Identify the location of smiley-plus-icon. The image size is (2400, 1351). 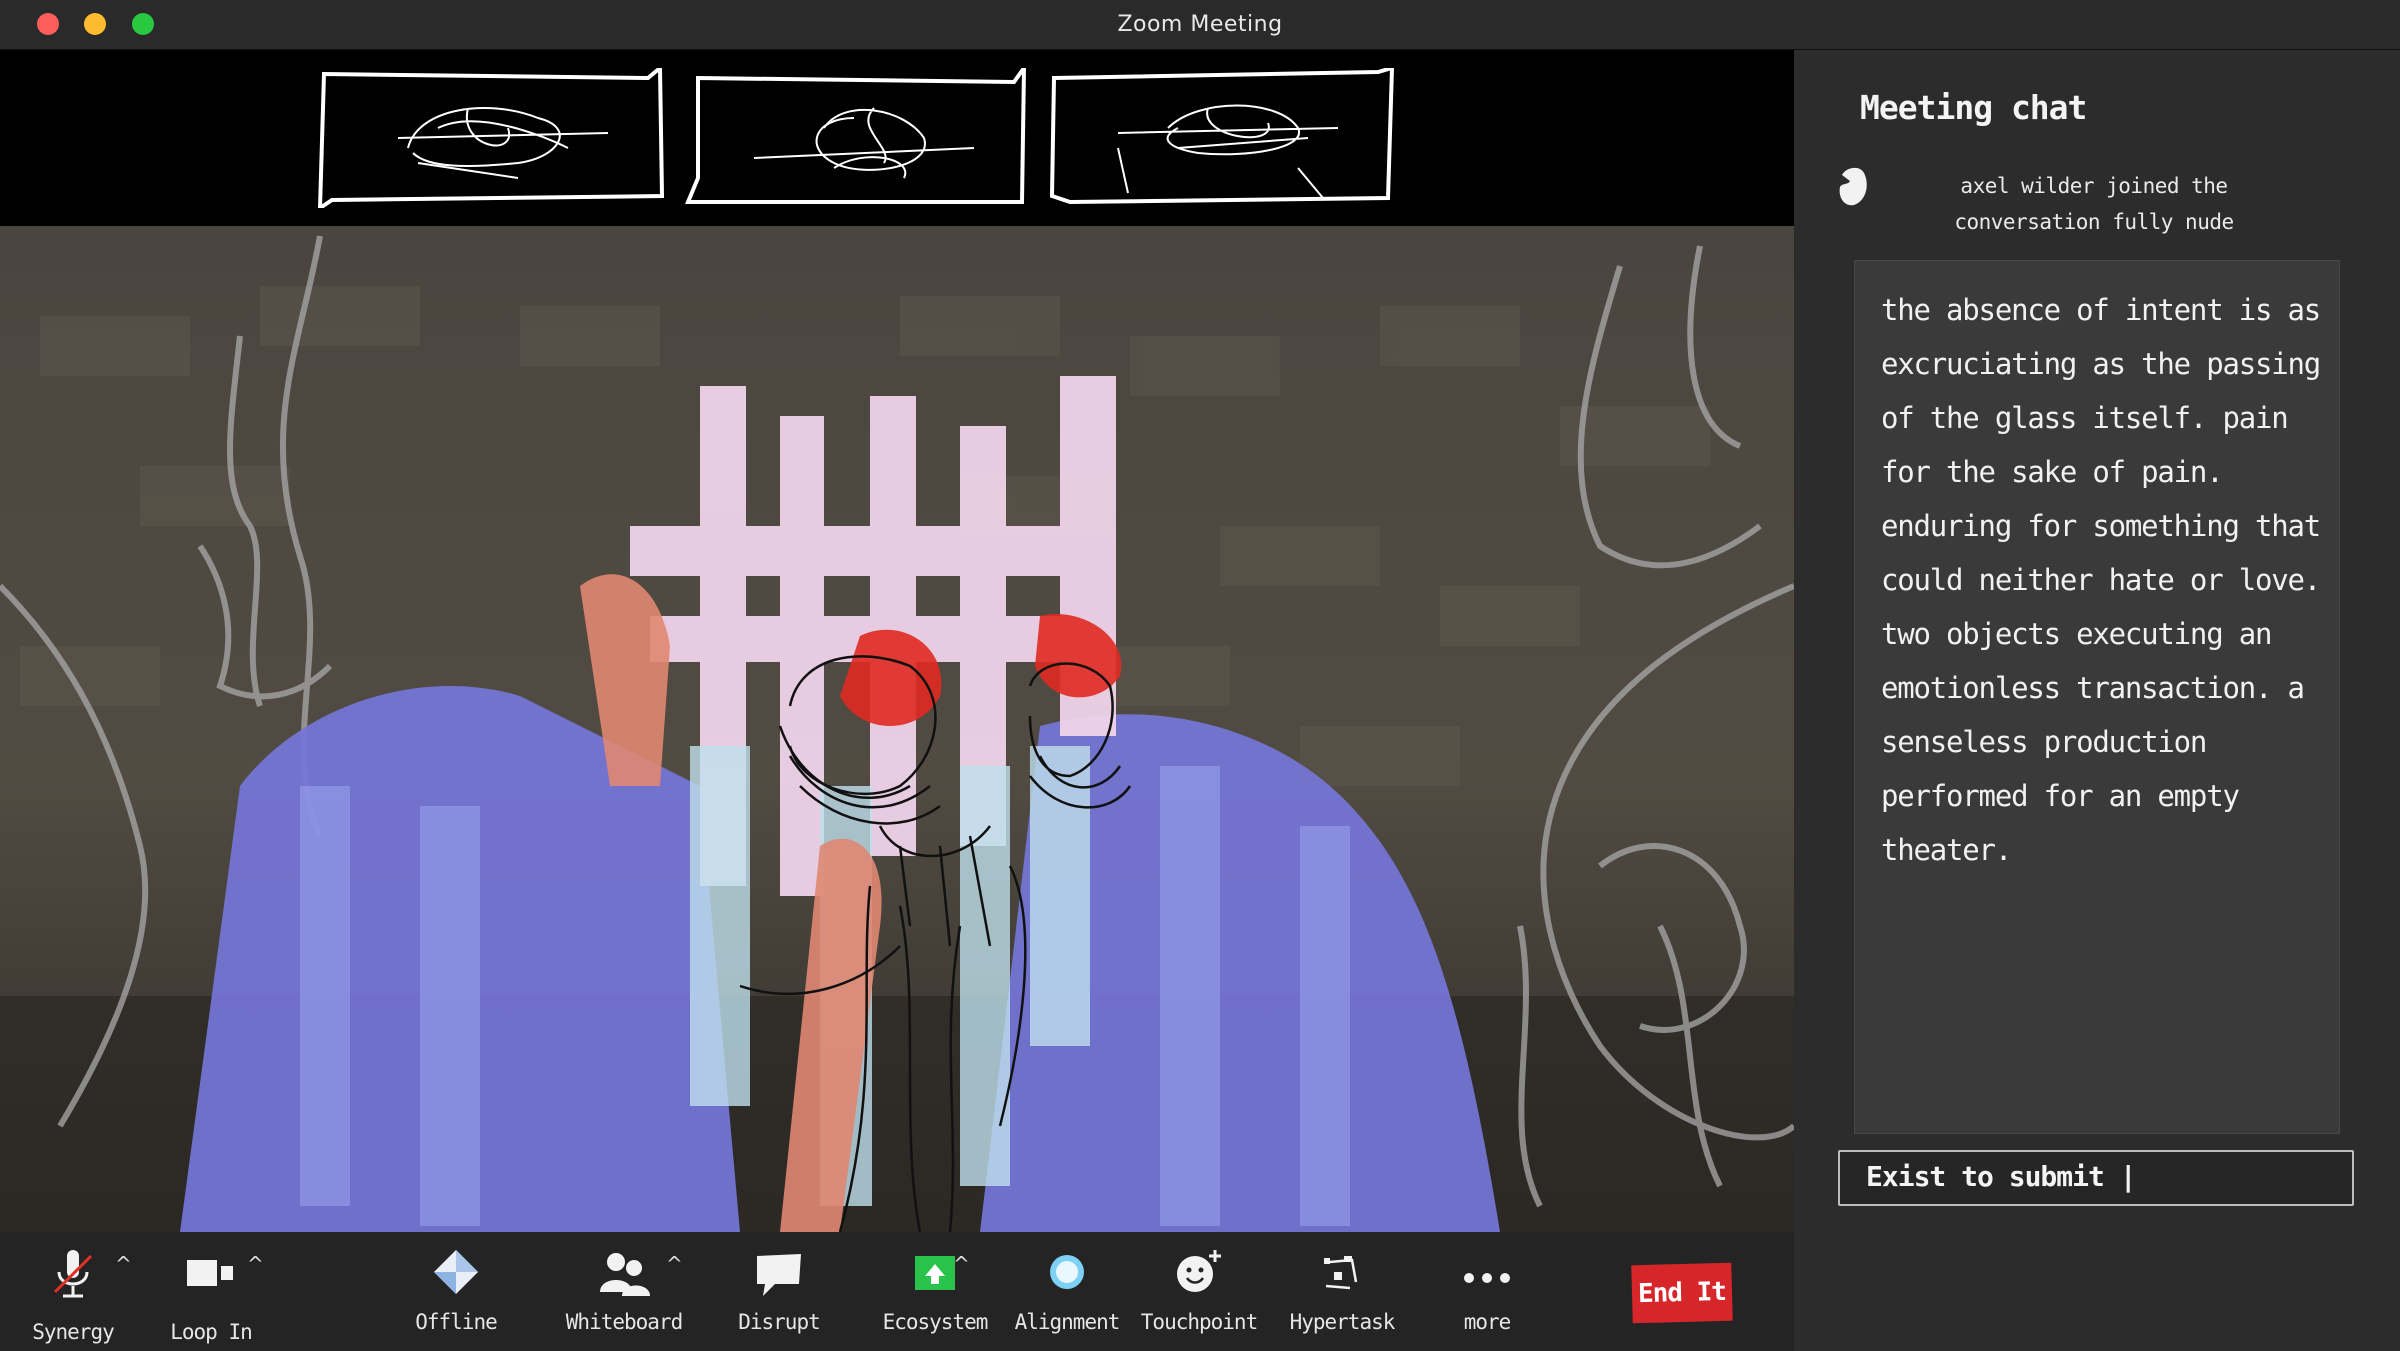
(1199, 1271).